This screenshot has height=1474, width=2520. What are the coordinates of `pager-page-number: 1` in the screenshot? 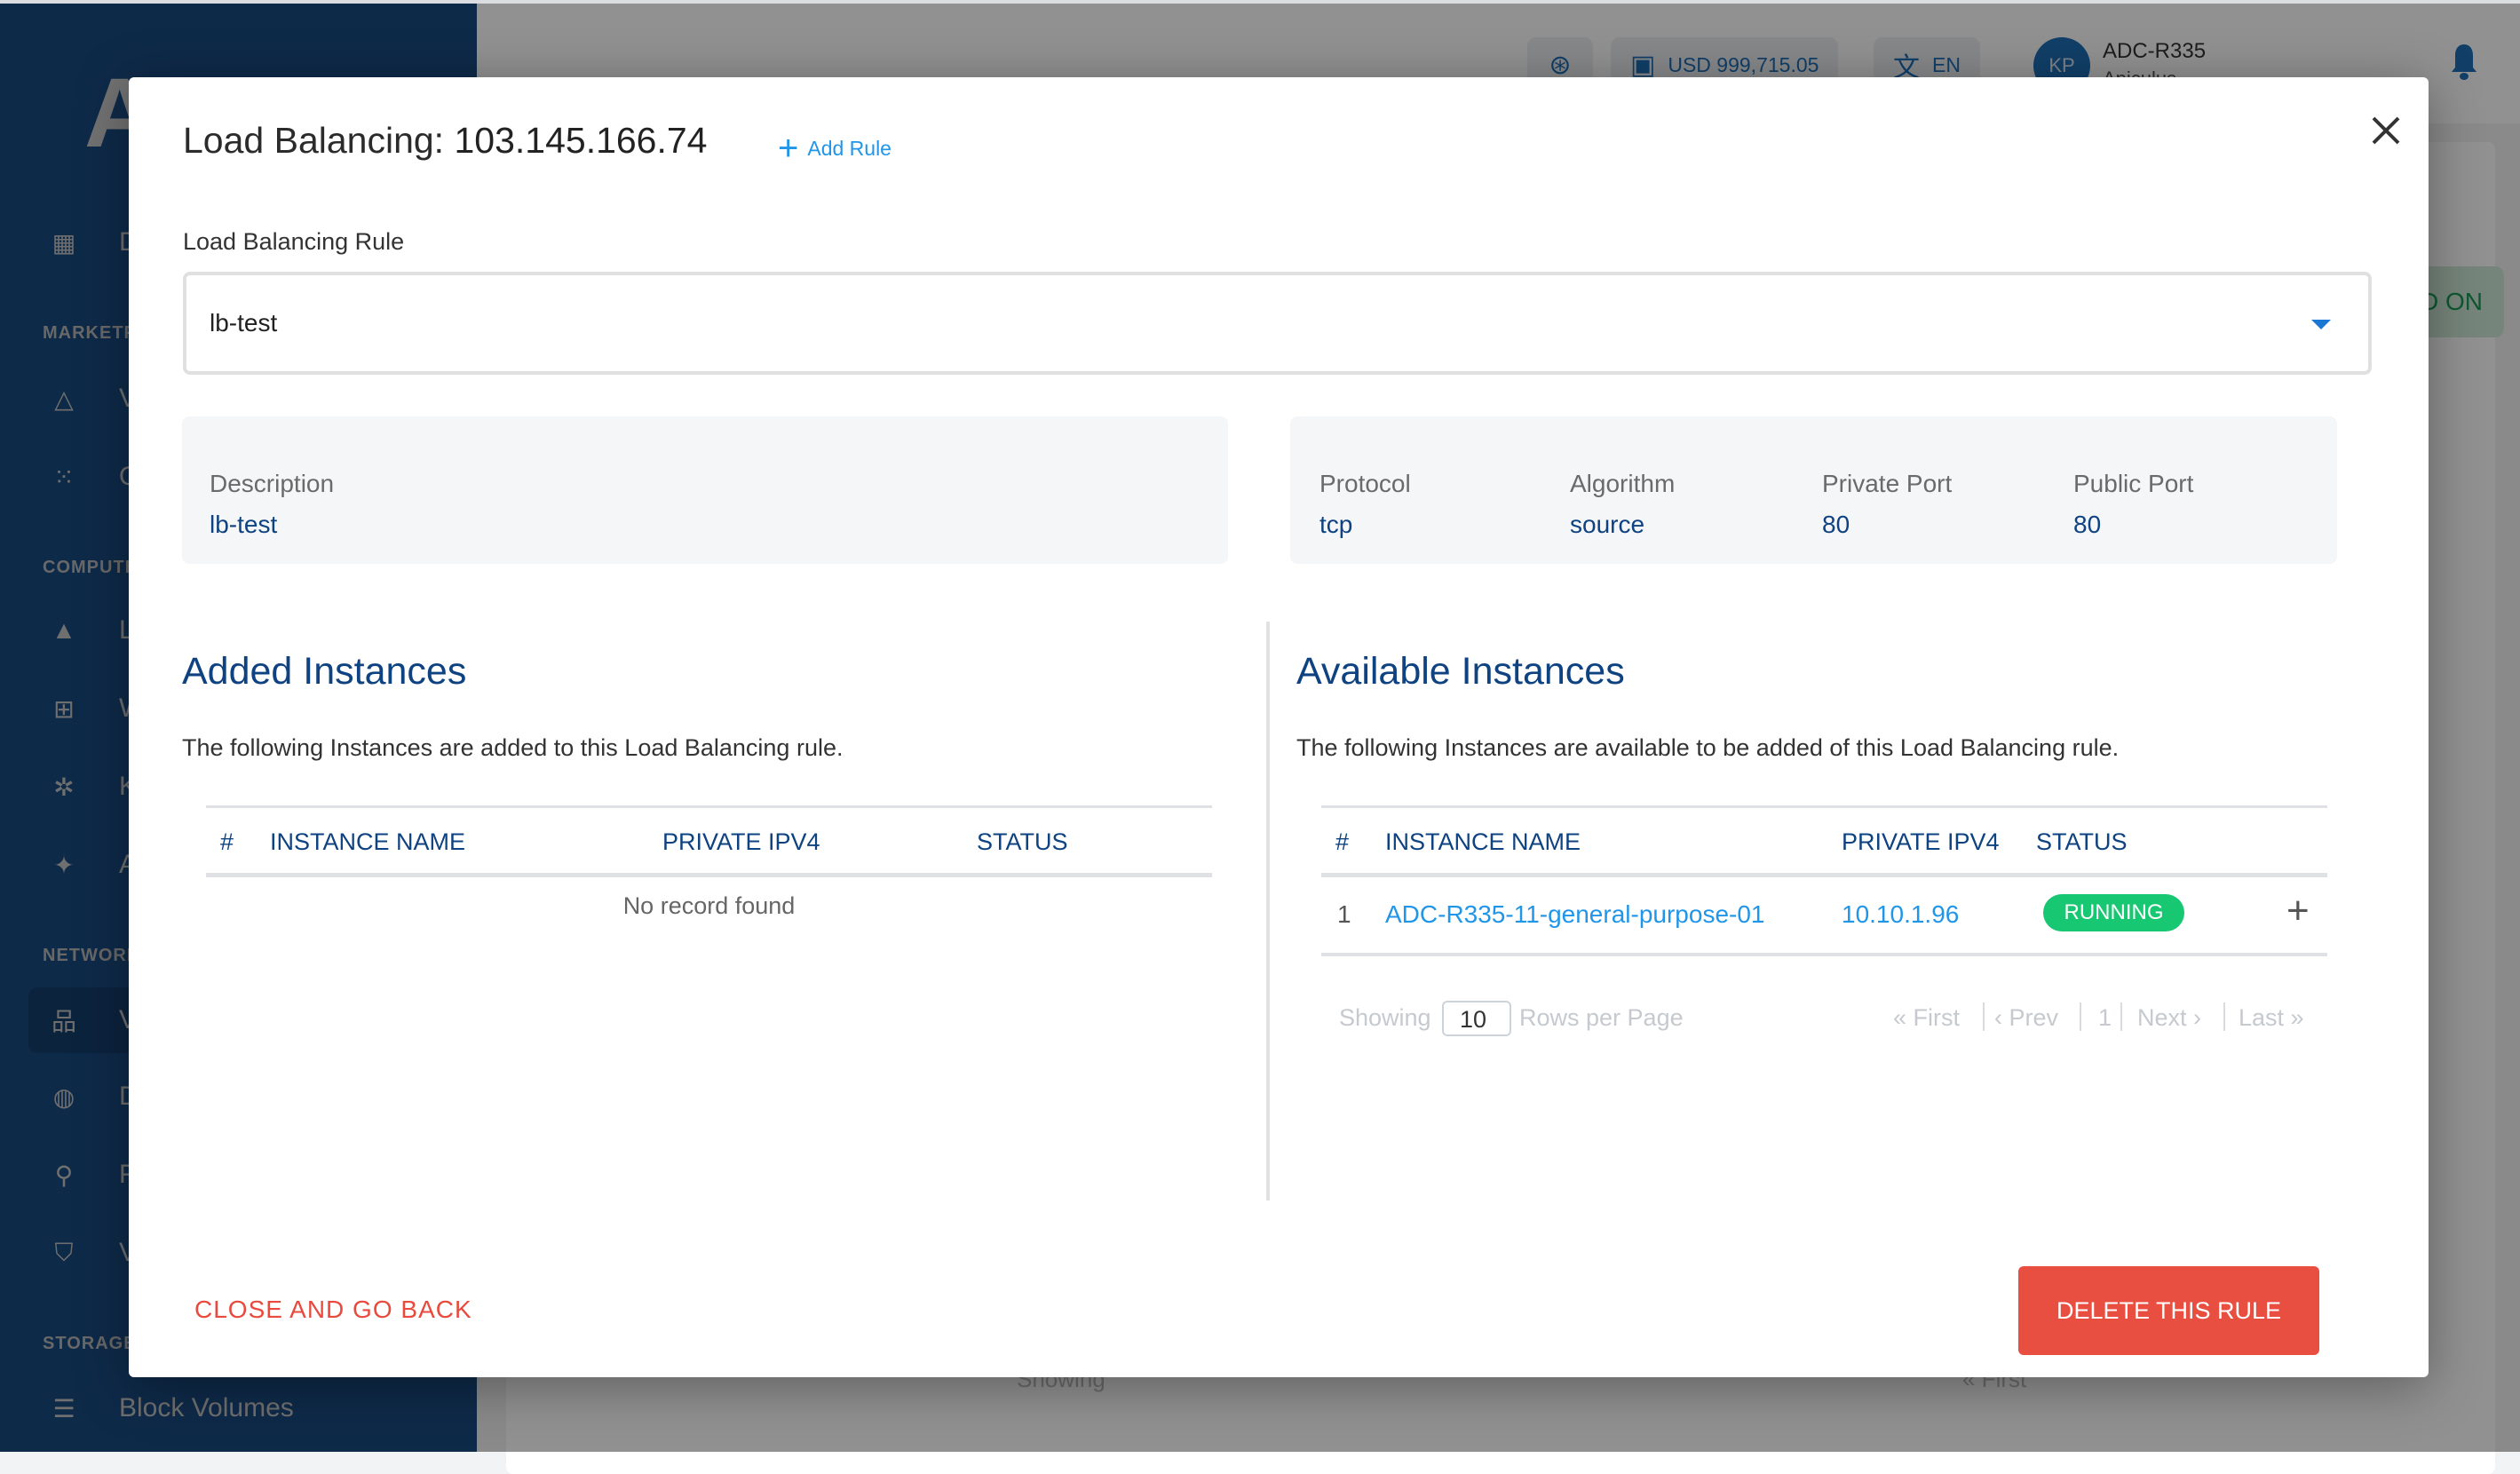 It's located at (2105, 1018).